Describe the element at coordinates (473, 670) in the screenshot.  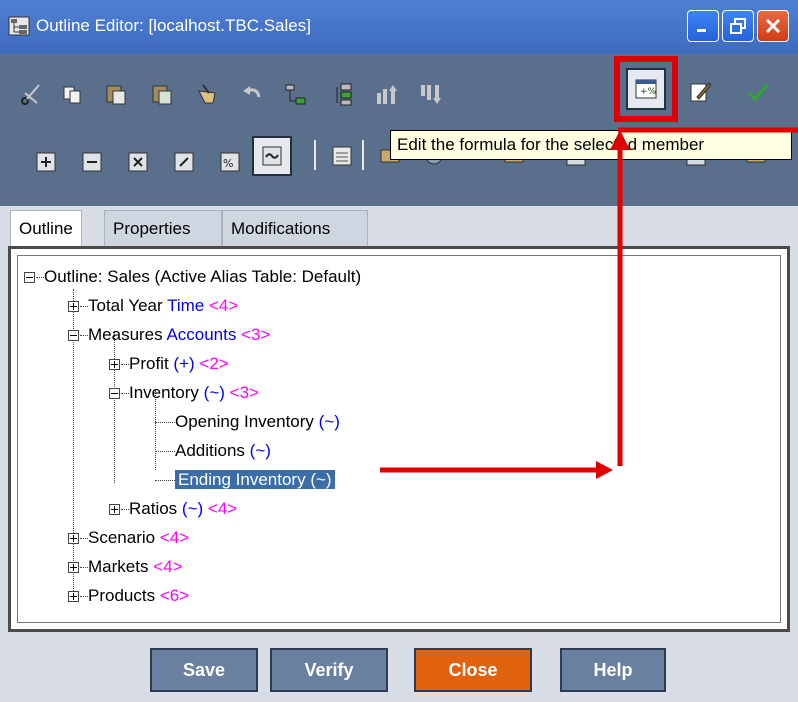
I see `close-button: Close` at that location.